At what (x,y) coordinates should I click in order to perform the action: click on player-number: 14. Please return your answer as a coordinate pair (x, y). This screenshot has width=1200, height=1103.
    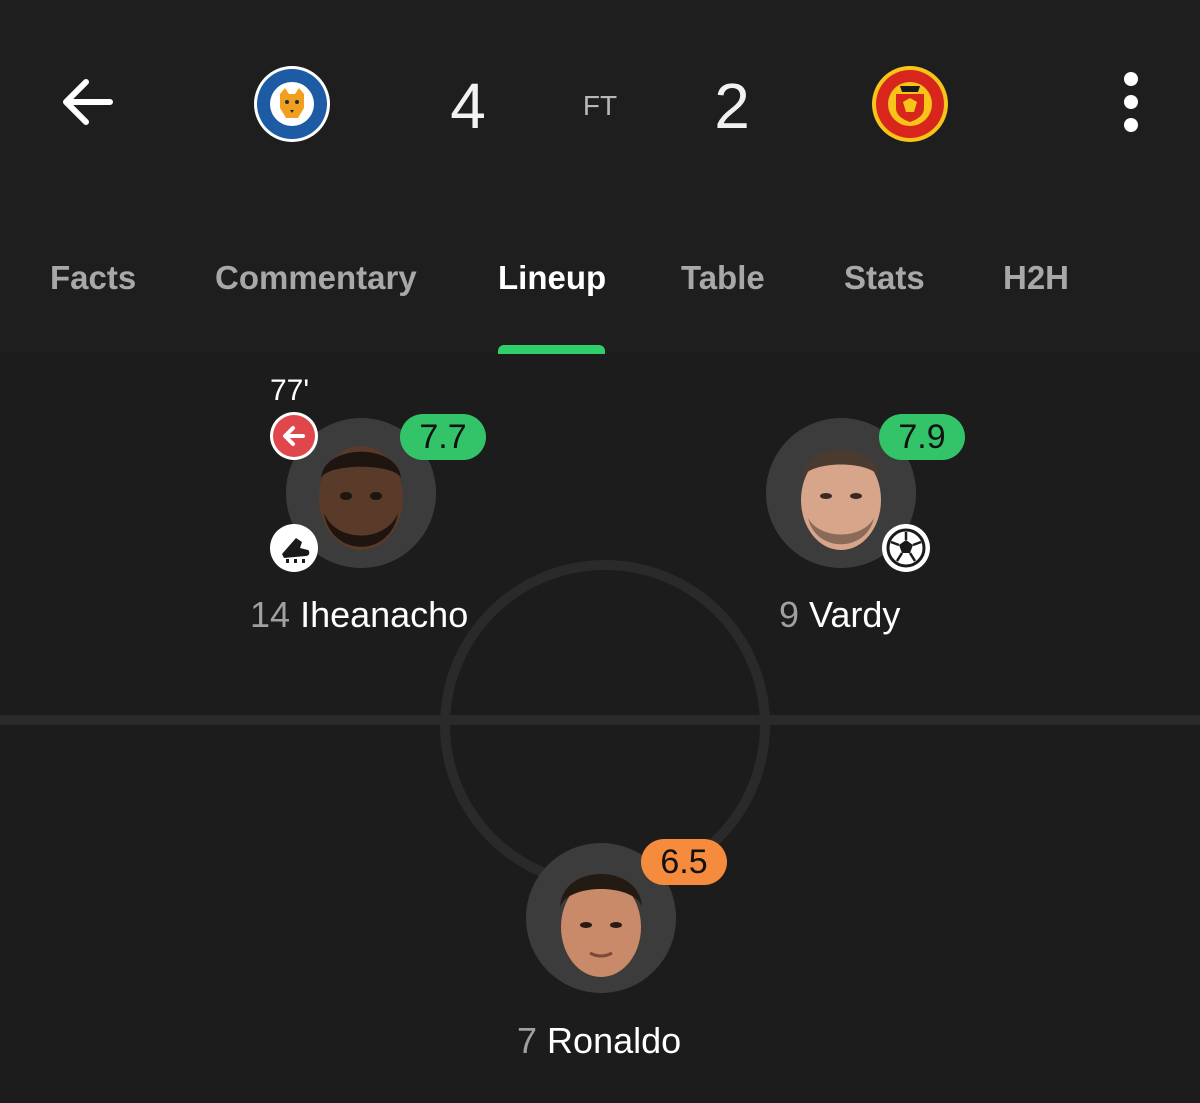
    Looking at the image, I should click on (270, 614).